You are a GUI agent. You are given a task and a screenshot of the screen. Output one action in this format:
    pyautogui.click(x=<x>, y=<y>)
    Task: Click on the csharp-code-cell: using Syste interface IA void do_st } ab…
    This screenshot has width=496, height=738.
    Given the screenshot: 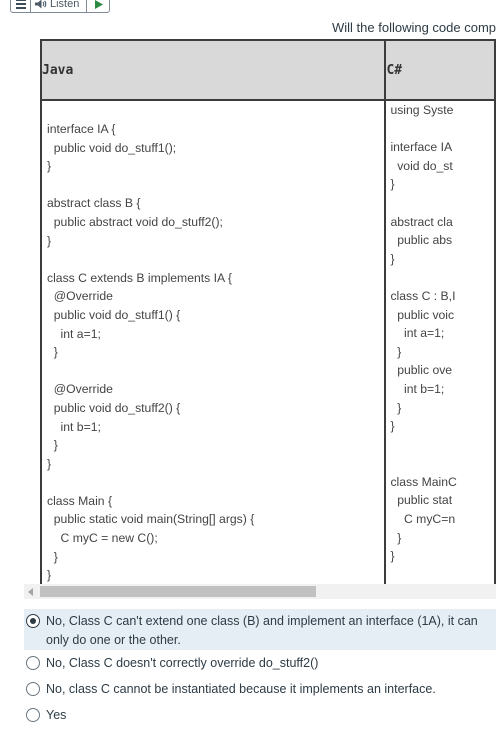 What is the action you would take?
    pyautogui.click(x=440, y=341)
    